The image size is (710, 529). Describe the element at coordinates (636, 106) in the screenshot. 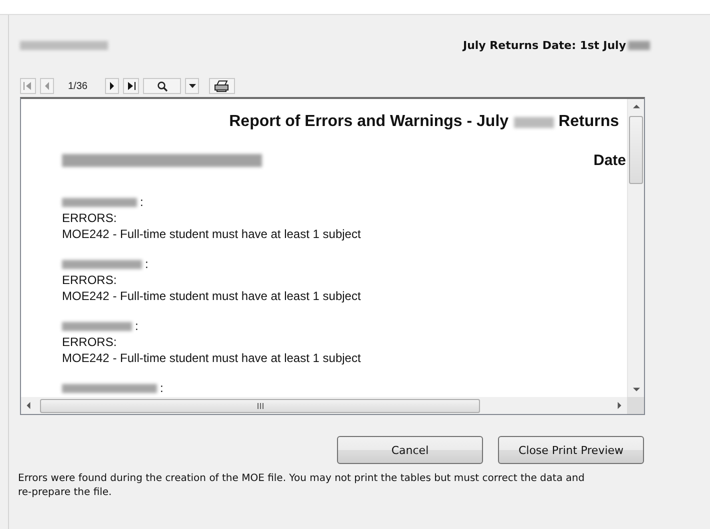

I see `scroll-up-icon` at that location.